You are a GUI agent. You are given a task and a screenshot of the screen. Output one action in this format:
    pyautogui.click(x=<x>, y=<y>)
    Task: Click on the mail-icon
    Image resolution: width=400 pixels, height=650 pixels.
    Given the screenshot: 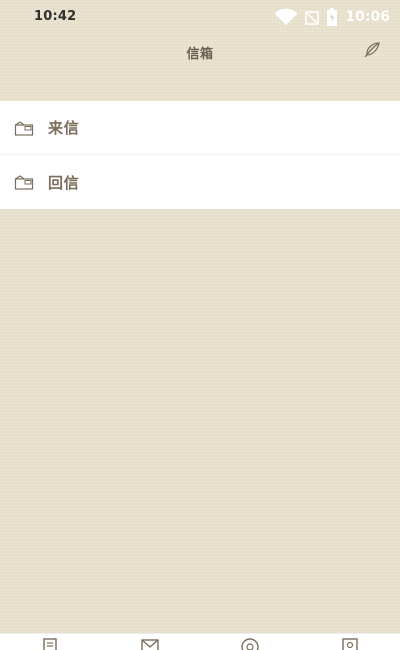 What is the action you would take?
    pyautogui.click(x=150, y=643)
    